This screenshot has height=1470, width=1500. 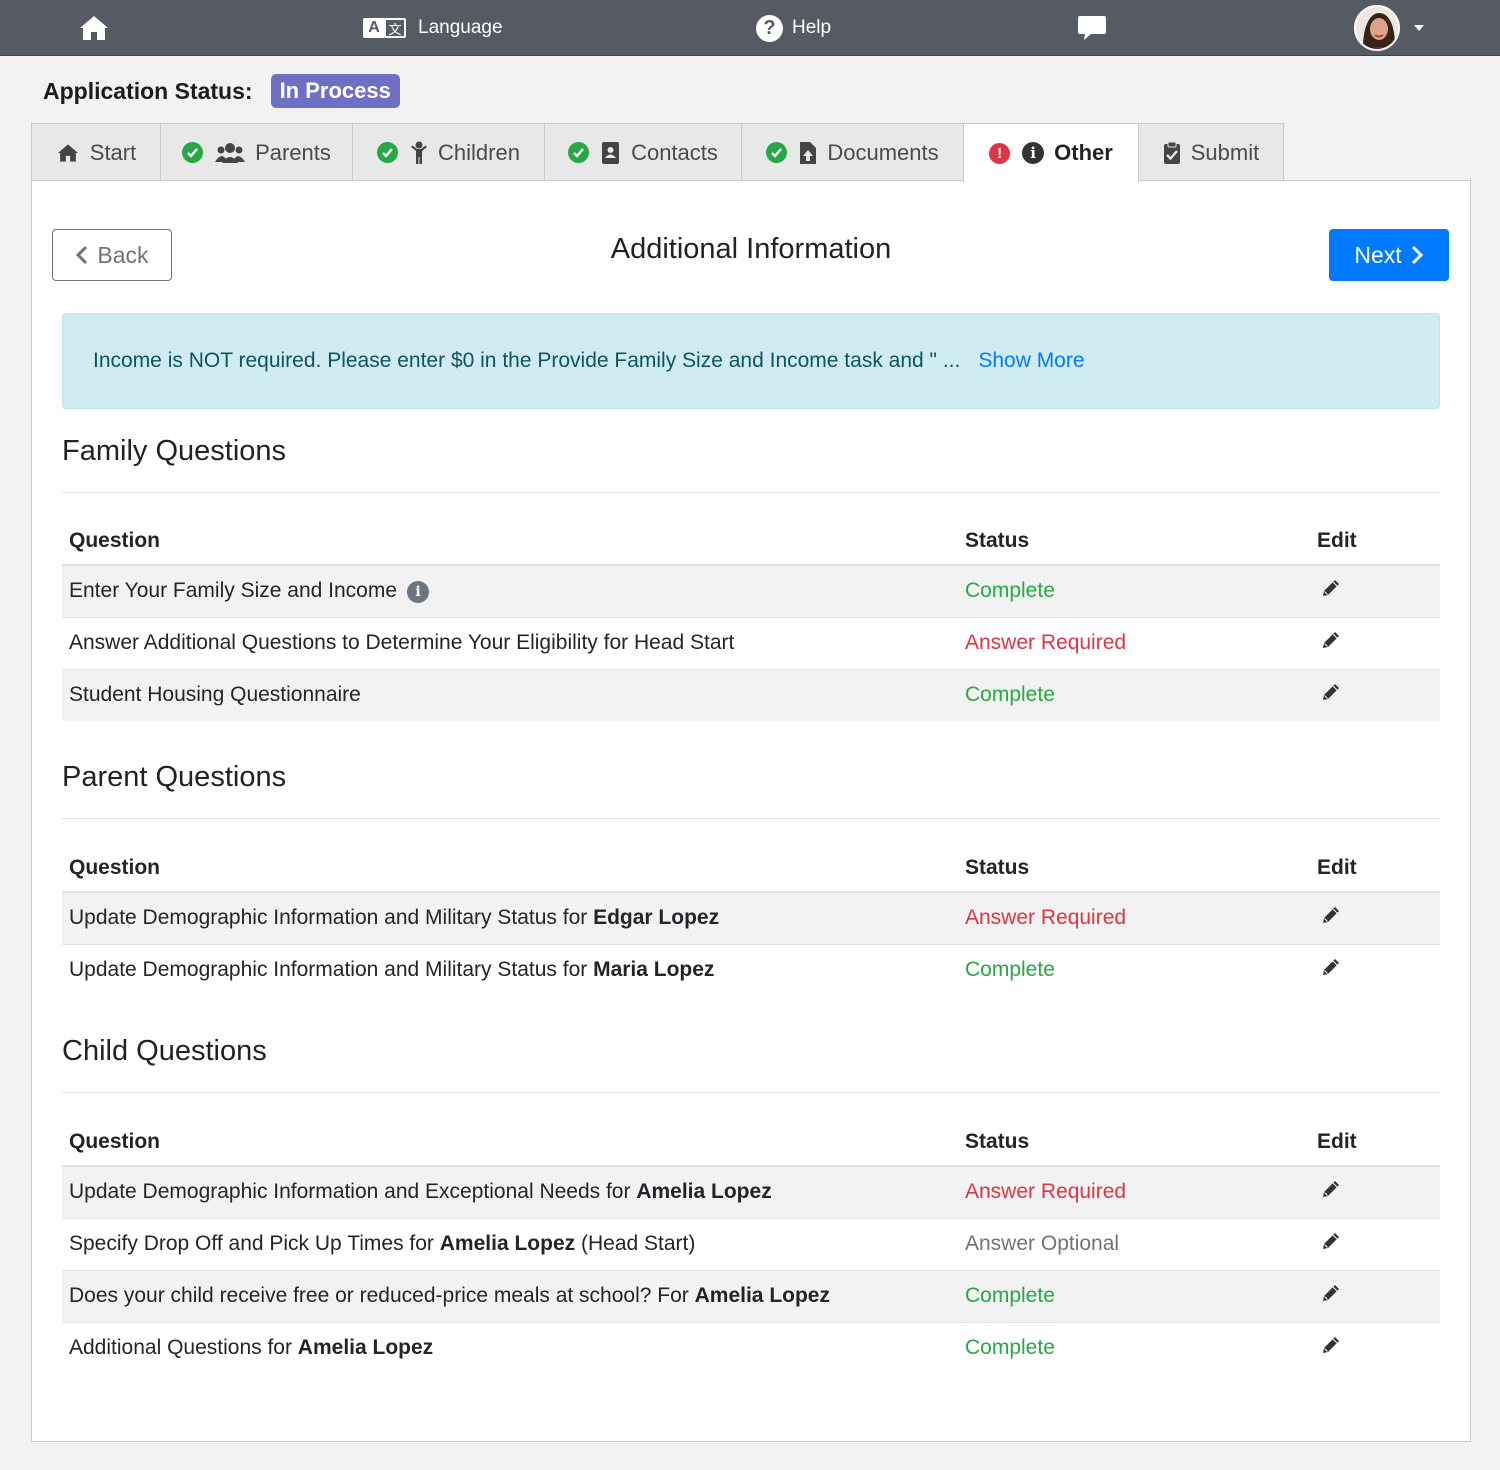 What do you see at coordinates (460, 27) in the screenshot?
I see `language-label: Language` at bounding box center [460, 27].